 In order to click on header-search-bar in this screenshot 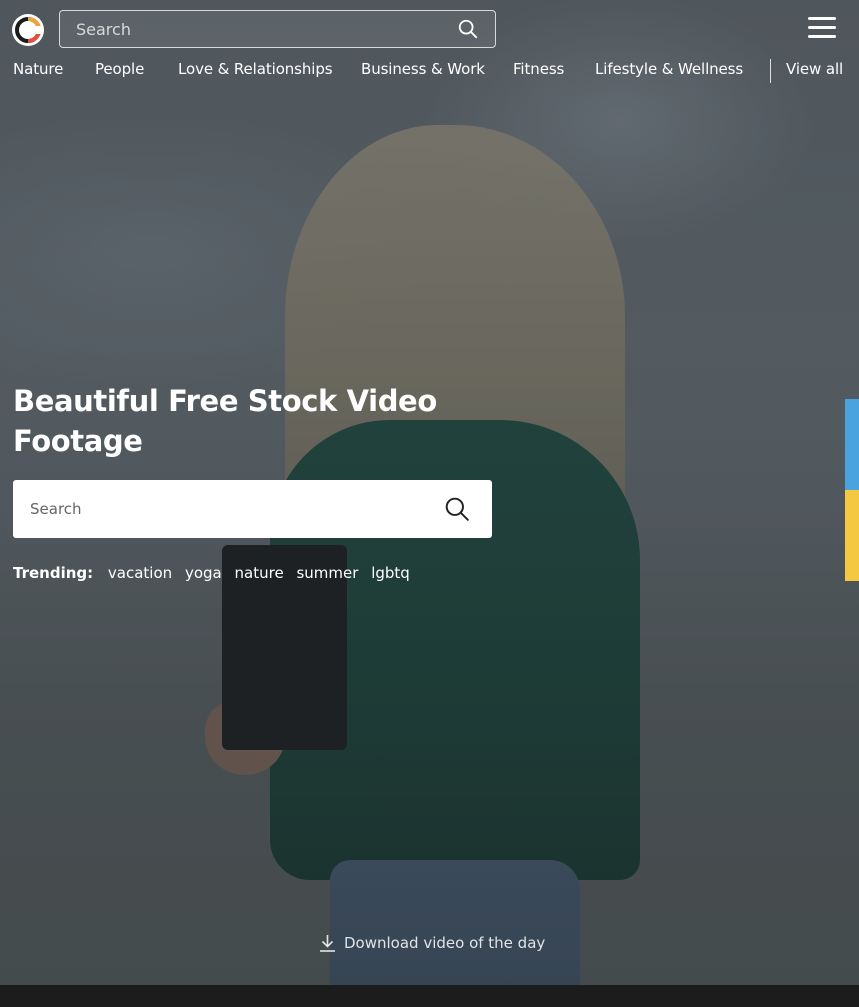, I will do `click(277, 29)`.